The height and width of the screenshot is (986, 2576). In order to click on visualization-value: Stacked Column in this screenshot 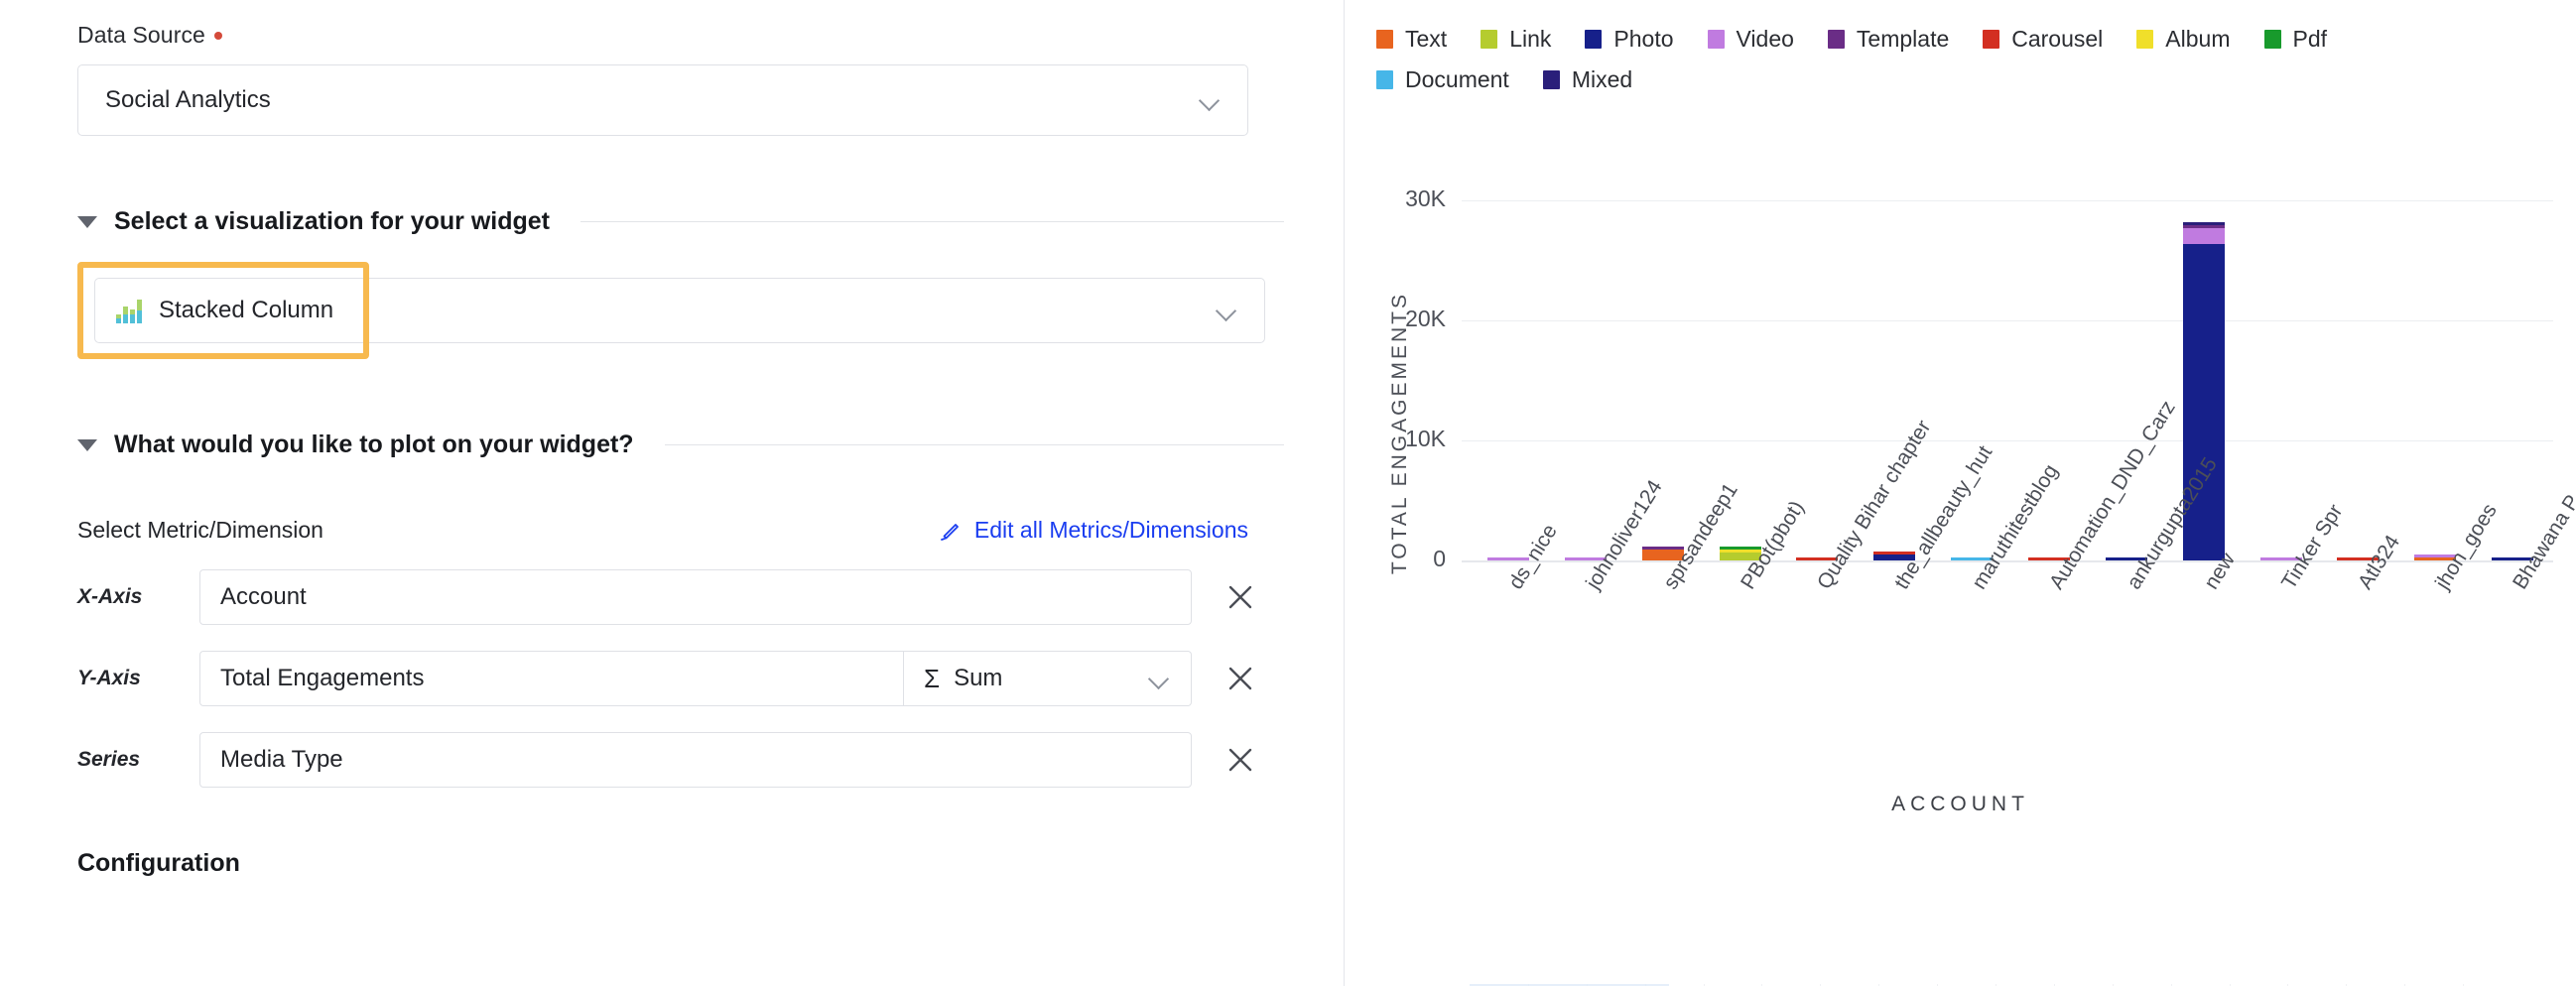, I will do `click(247, 310)`.